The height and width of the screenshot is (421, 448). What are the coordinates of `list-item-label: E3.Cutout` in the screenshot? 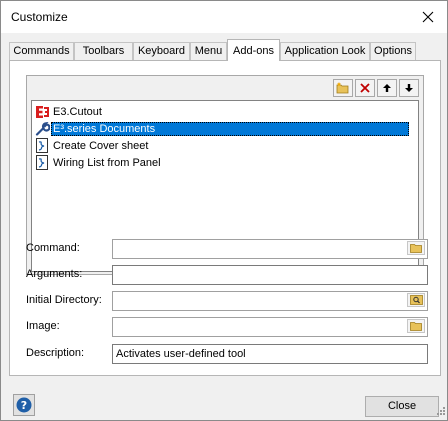 It's located at (77, 111).